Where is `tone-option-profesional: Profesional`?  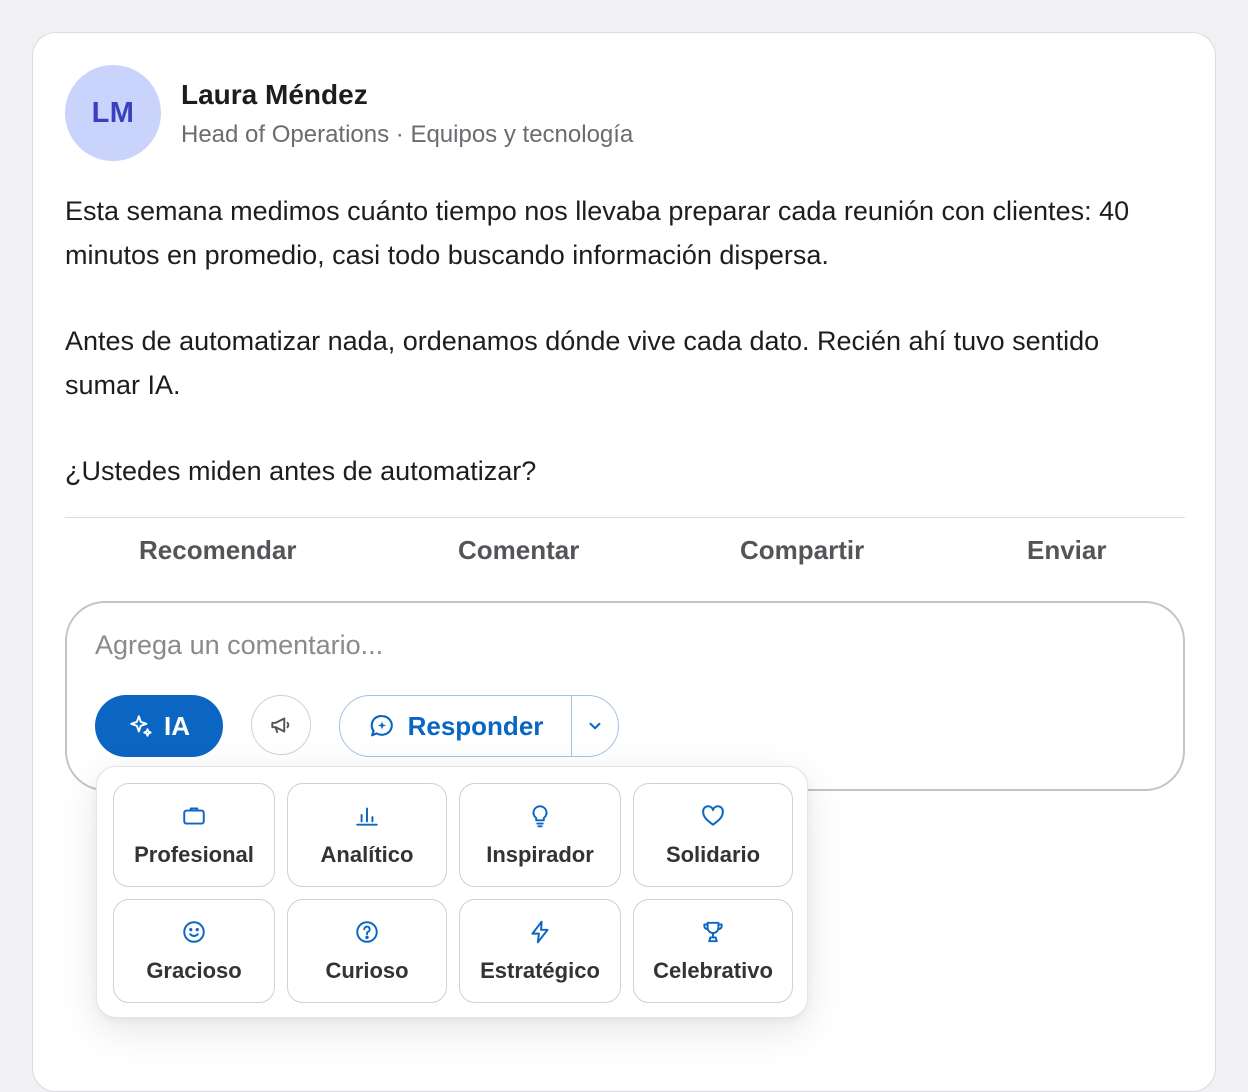
tone-option-profesional: Profesional is located at coordinates (194, 835).